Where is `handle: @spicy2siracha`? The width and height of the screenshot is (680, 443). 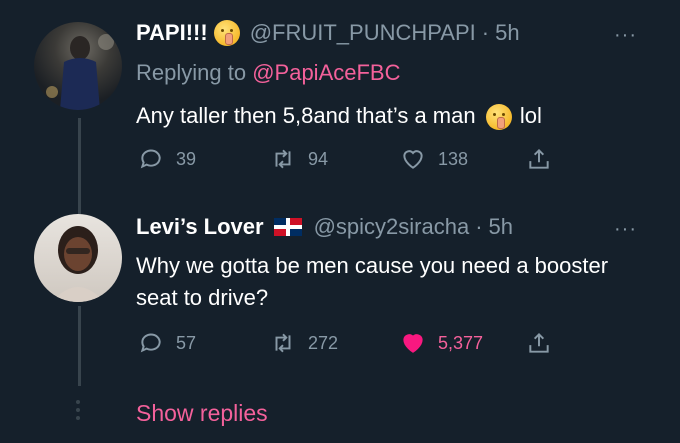 handle: @spicy2siracha is located at coordinates (392, 227).